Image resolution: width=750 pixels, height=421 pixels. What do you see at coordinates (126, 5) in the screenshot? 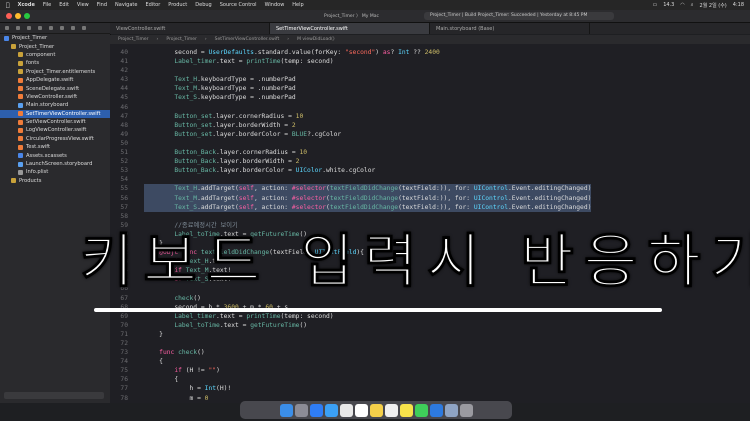
I see `menu-navigate: Navigate` at bounding box center [126, 5].